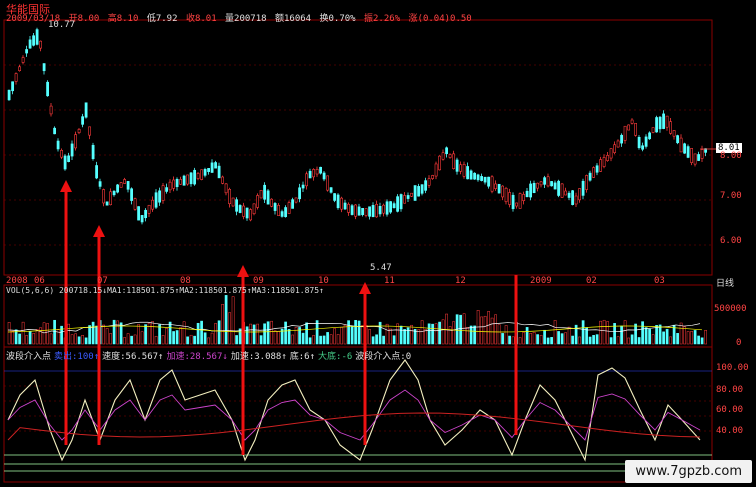  I want to click on high-marker: 10.77, so click(62, 25).